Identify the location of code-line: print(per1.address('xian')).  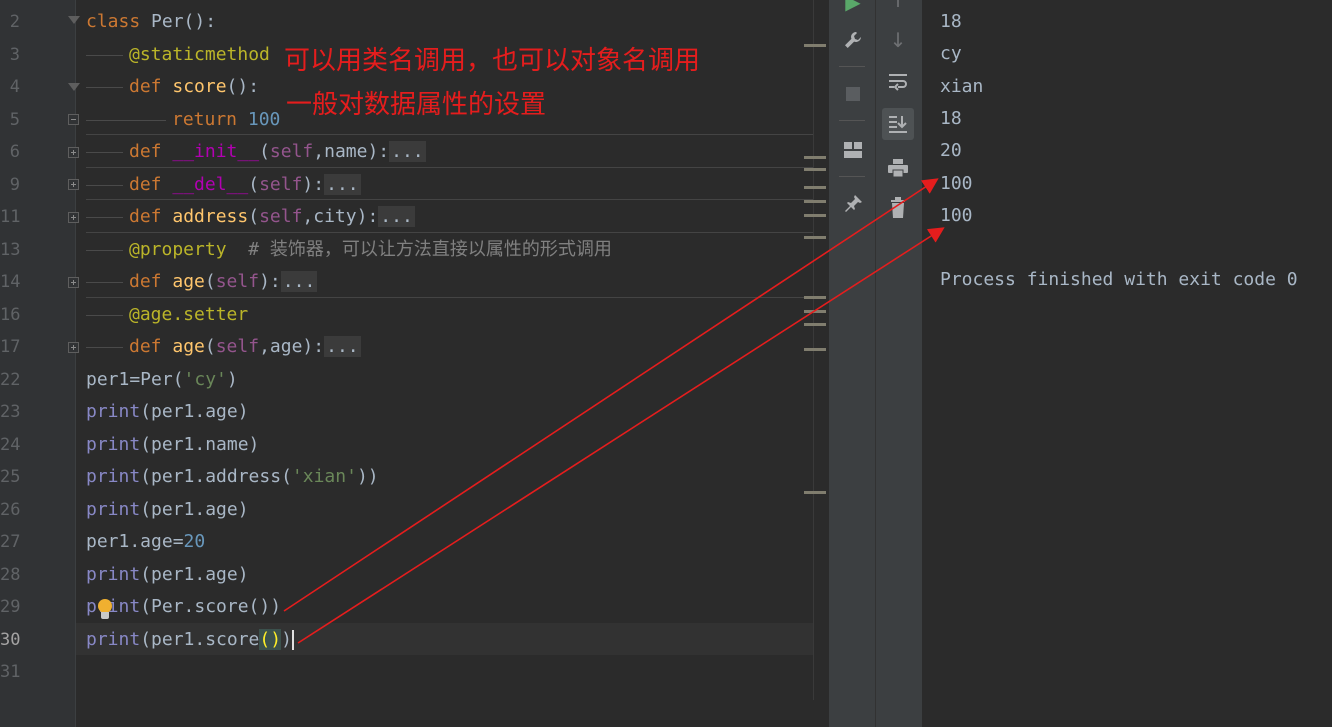
(232, 477).